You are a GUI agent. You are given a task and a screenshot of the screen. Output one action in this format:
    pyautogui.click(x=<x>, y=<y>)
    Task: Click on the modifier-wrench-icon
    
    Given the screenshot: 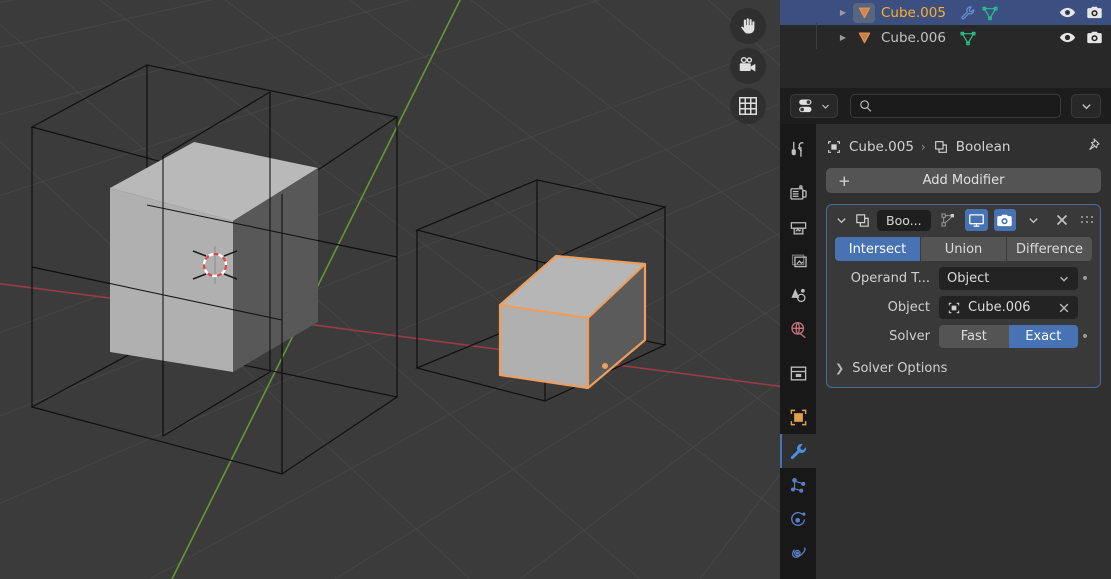 What is the action you would take?
    pyautogui.click(x=968, y=12)
    